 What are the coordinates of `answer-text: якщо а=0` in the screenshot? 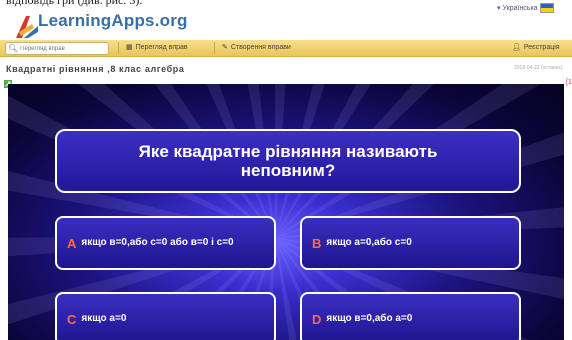 It's located at (104, 318).